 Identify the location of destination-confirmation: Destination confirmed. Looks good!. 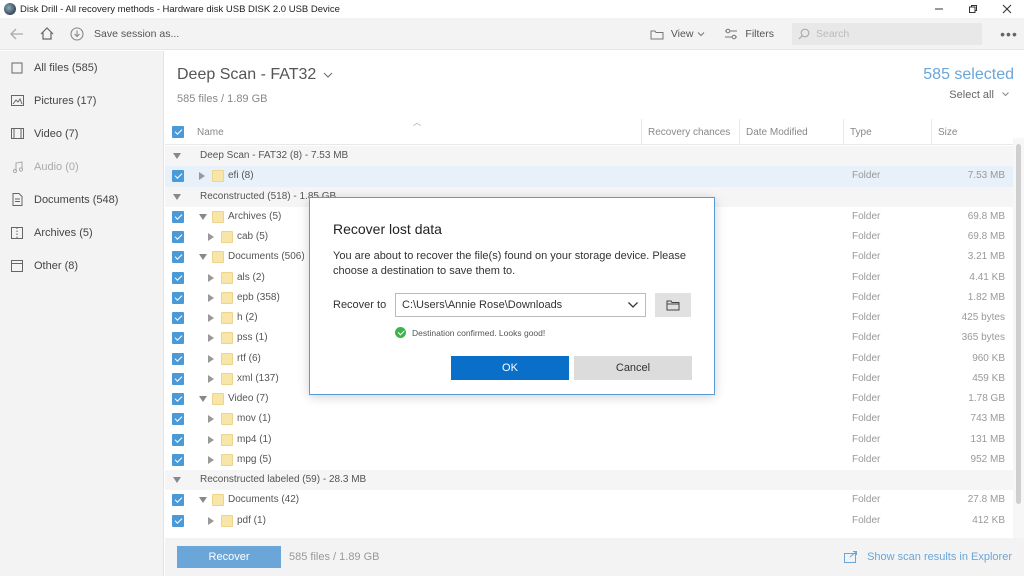
(470, 332).